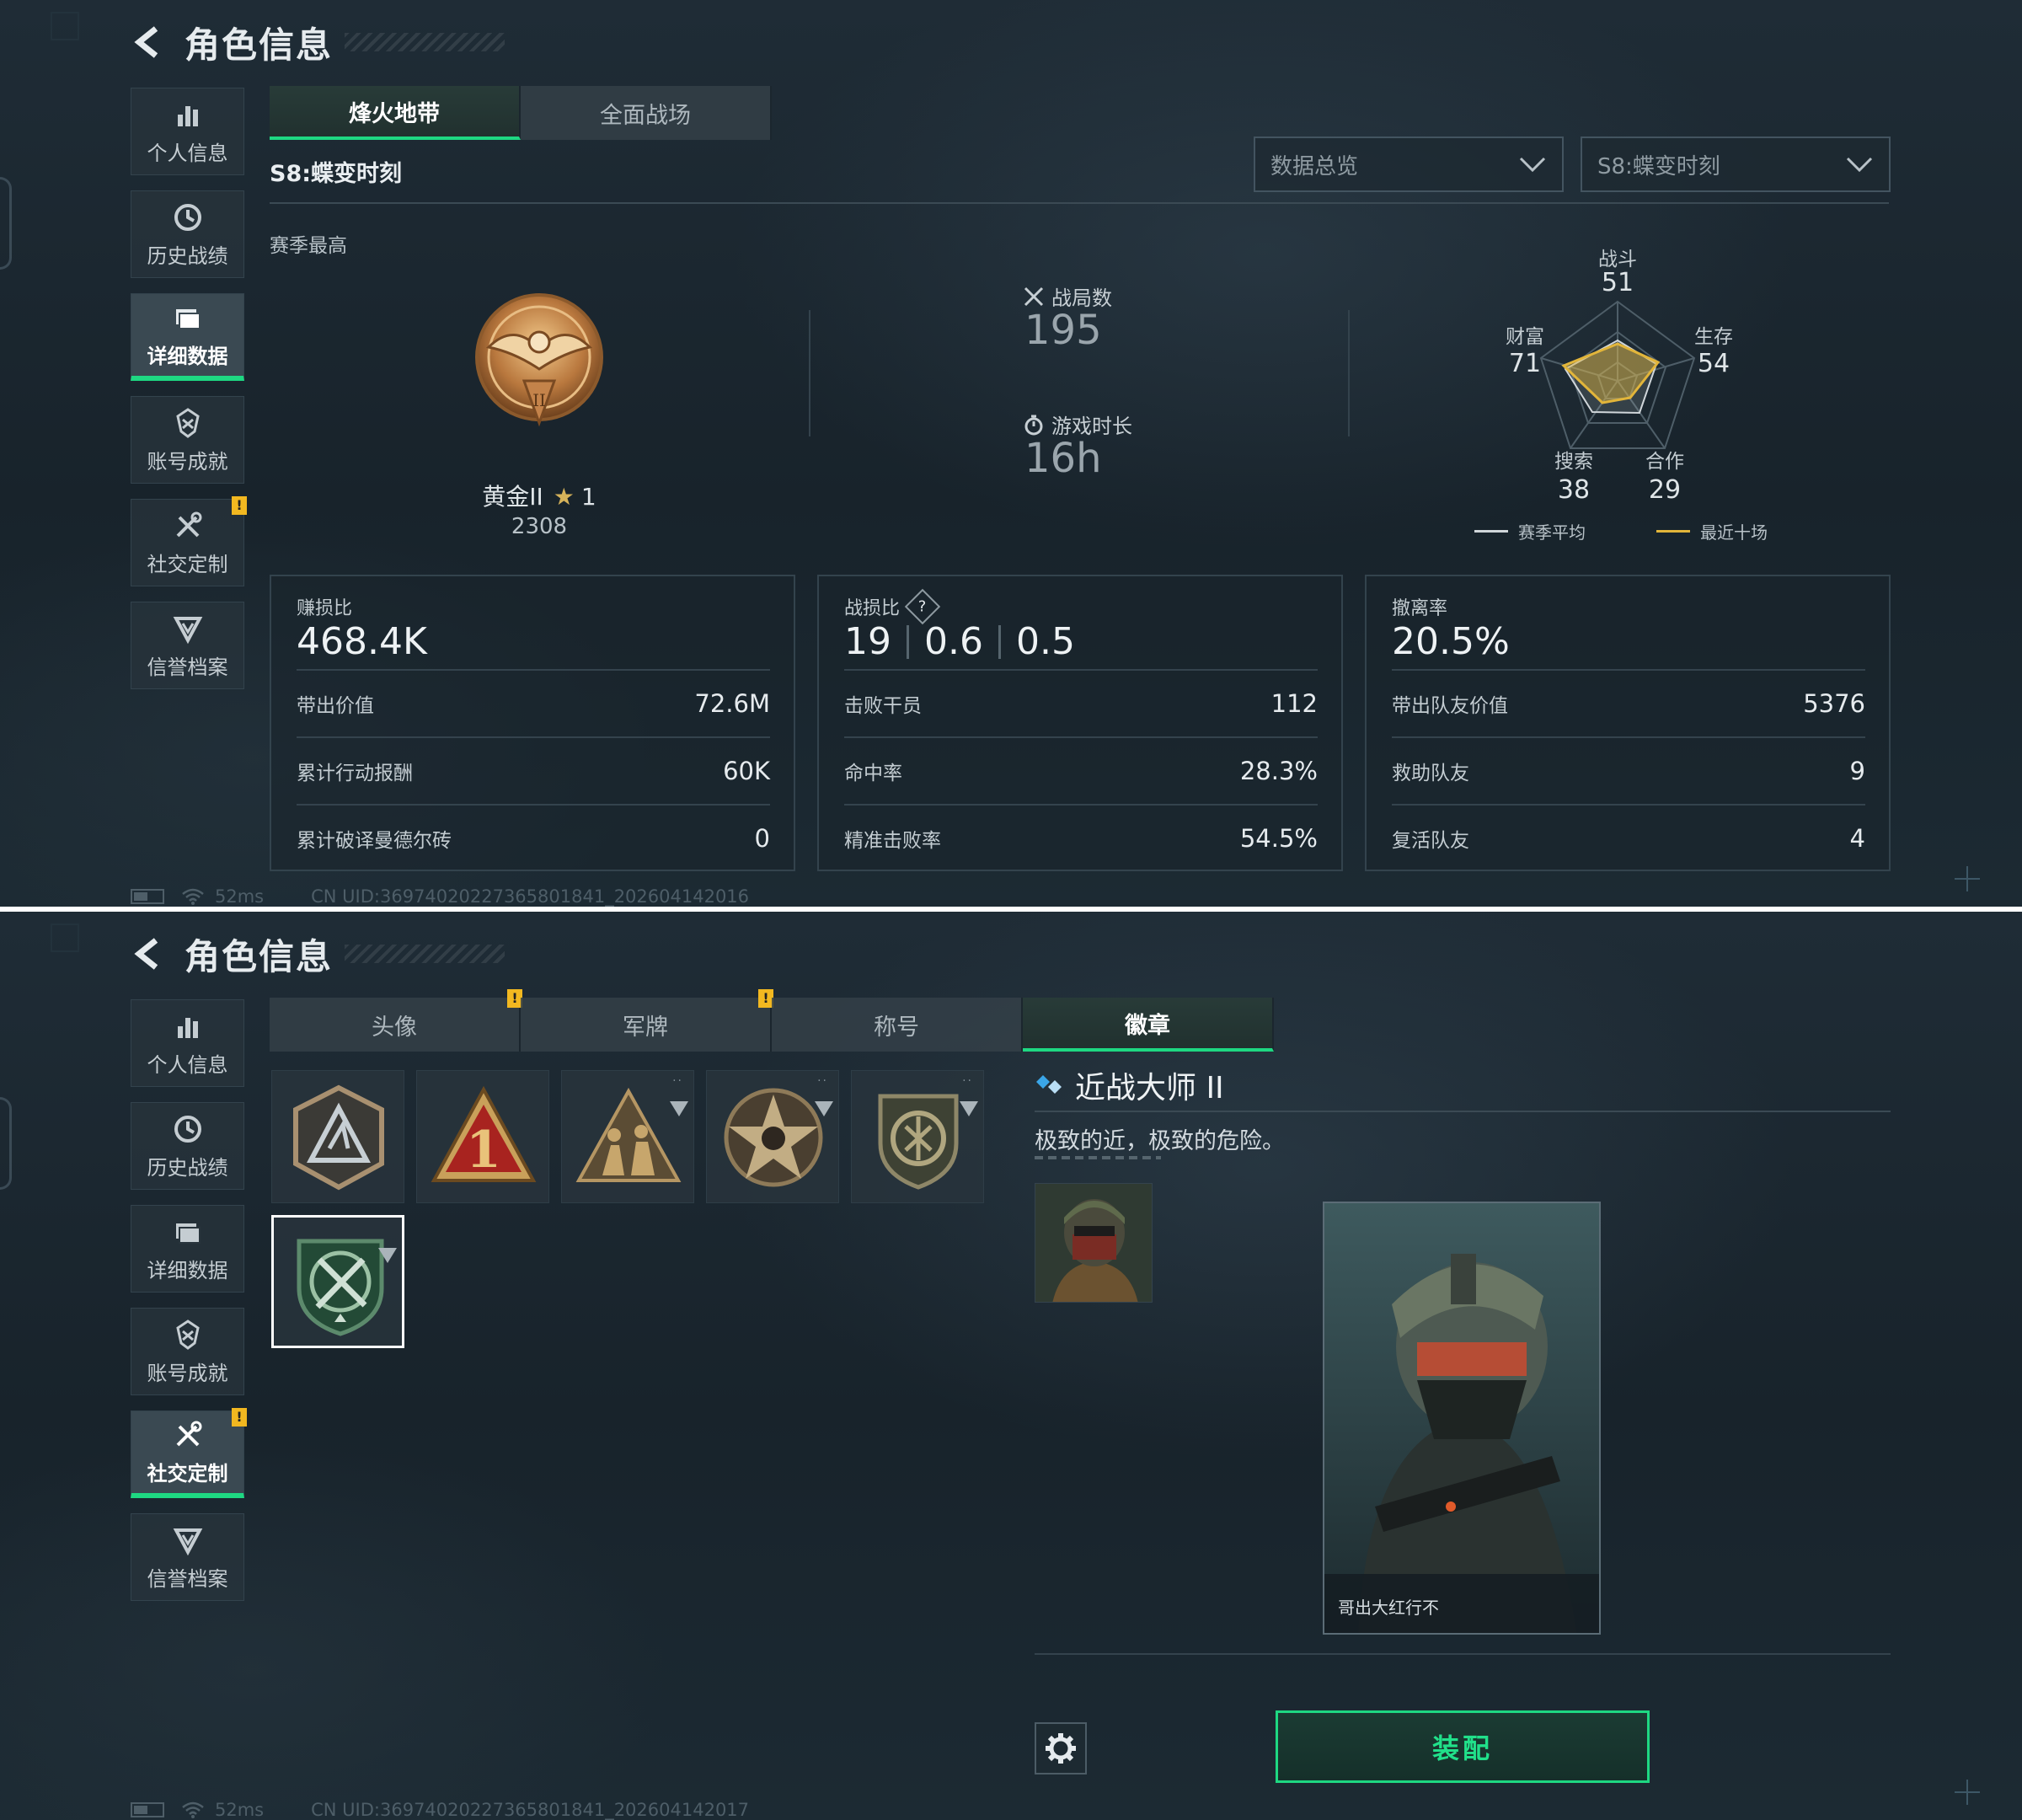 This screenshot has height=1820, width=2022. Describe the element at coordinates (187, 1167) in the screenshot. I see `sidebar-item-label: 历史战绩` at that location.